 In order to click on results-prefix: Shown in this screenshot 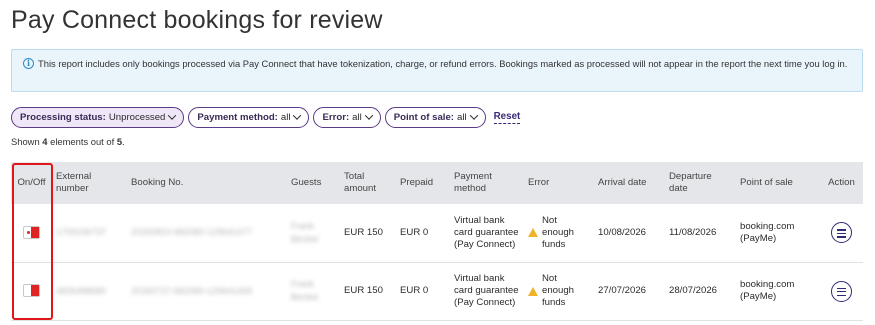, I will do `click(25, 141)`.